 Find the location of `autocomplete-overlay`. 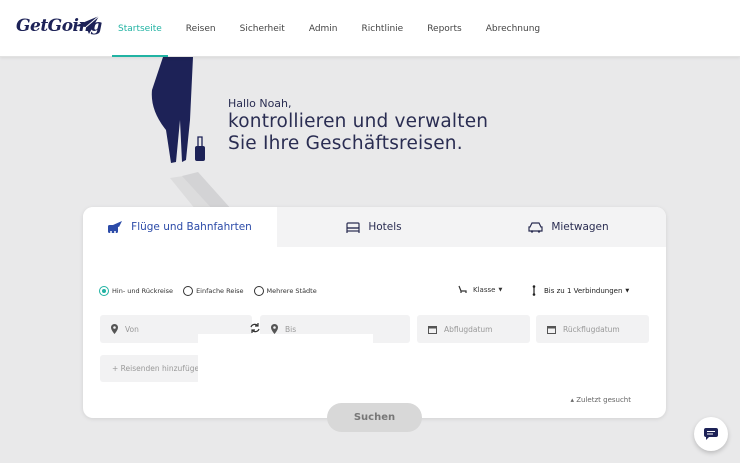

autocomplete-overlay is located at coordinates (285, 374).